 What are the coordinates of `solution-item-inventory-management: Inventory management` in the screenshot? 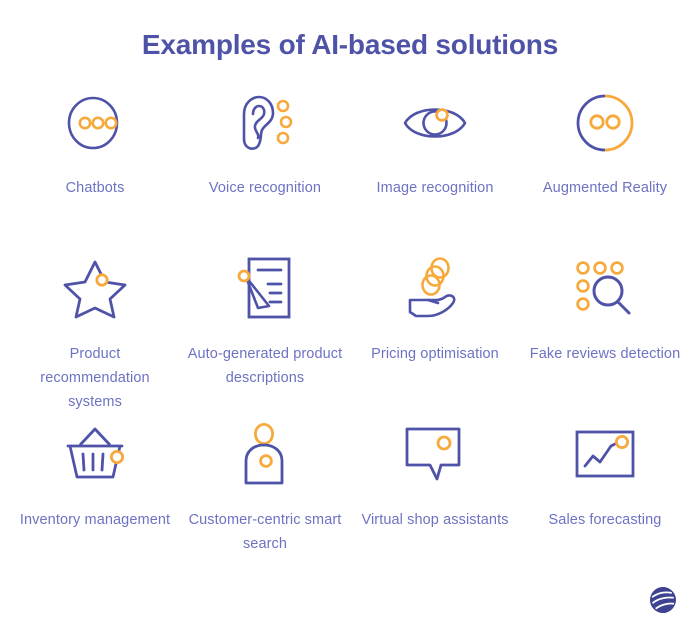 It's located at (95, 491).